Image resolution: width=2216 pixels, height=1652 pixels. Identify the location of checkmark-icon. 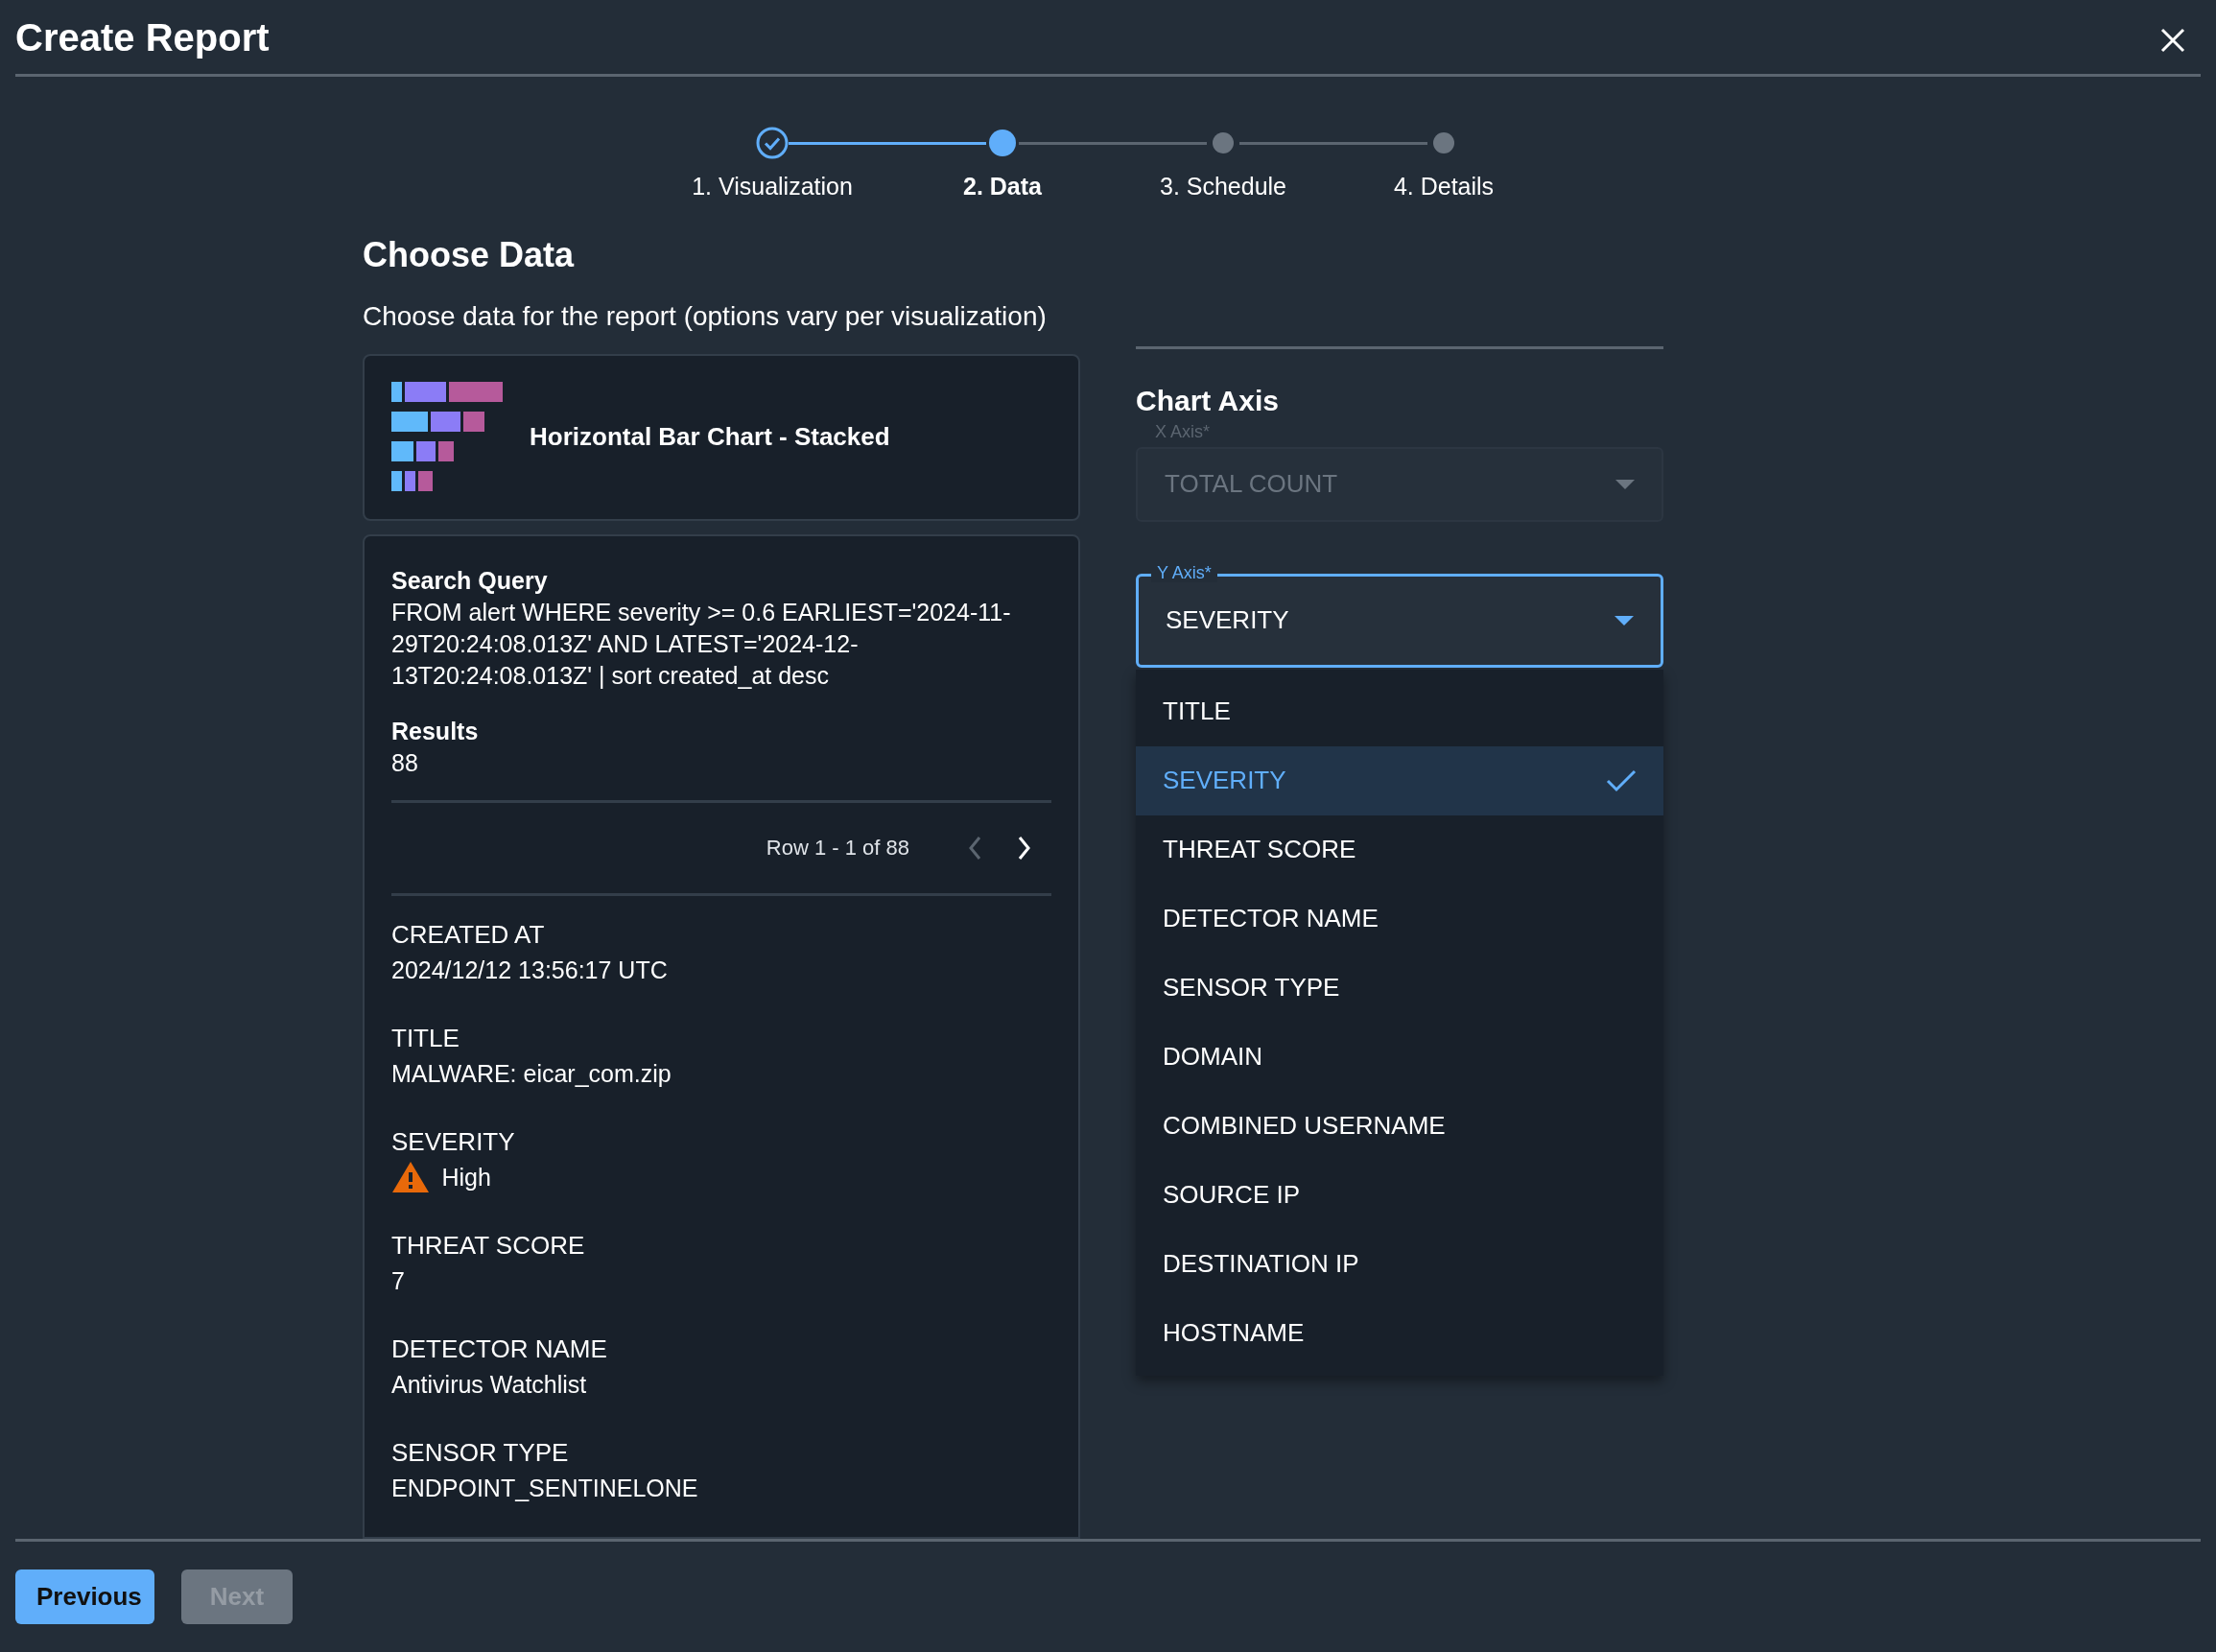
(1621, 780).